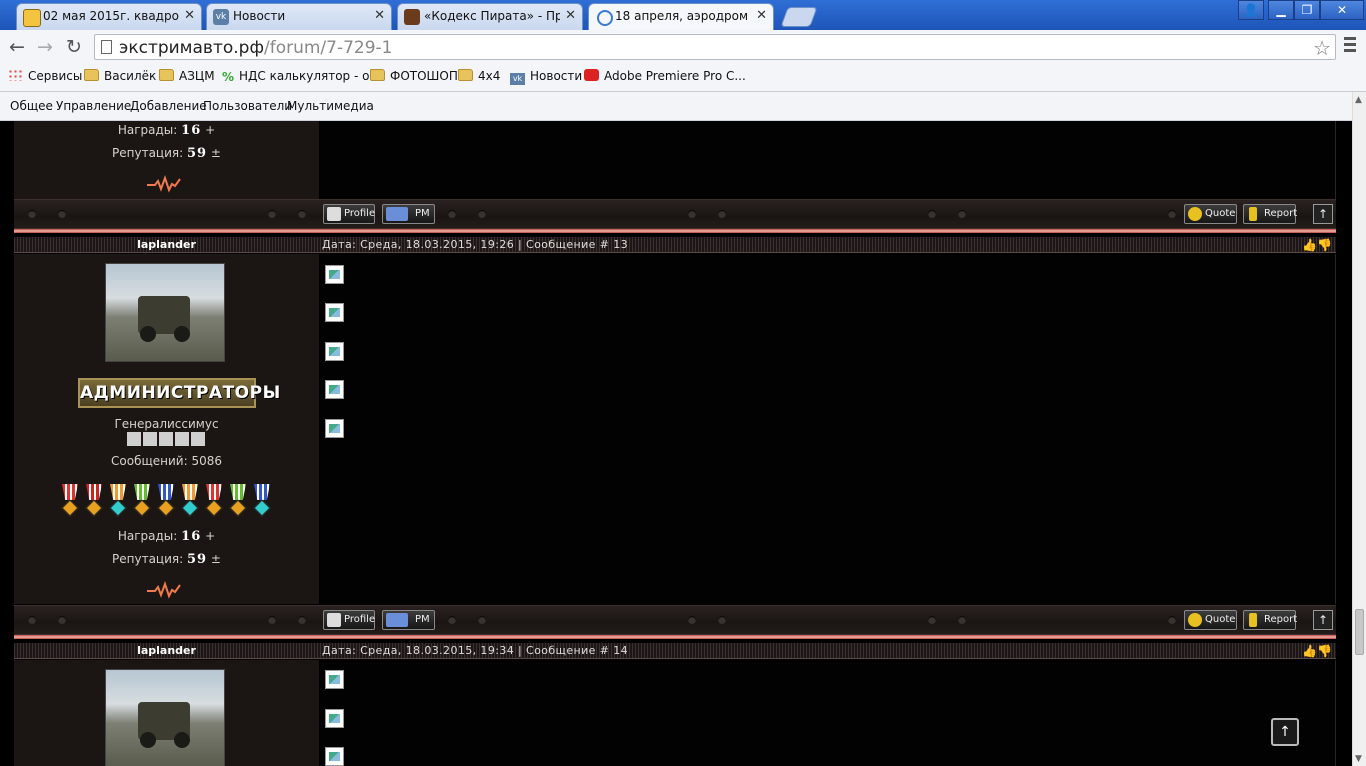  I want to click on bookmark-vasilek: Василёк, so click(120, 76).